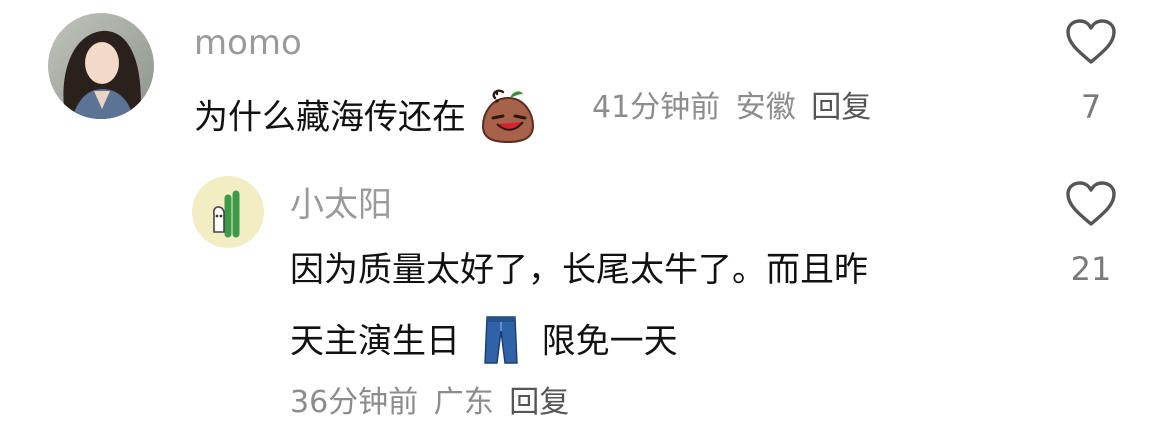 This screenshot has width=1170, height=447. What do you see at coordinates (354, 402) in the screenshot?
I see `reply-time: 36分钟前` at bounding box center [354, 402].